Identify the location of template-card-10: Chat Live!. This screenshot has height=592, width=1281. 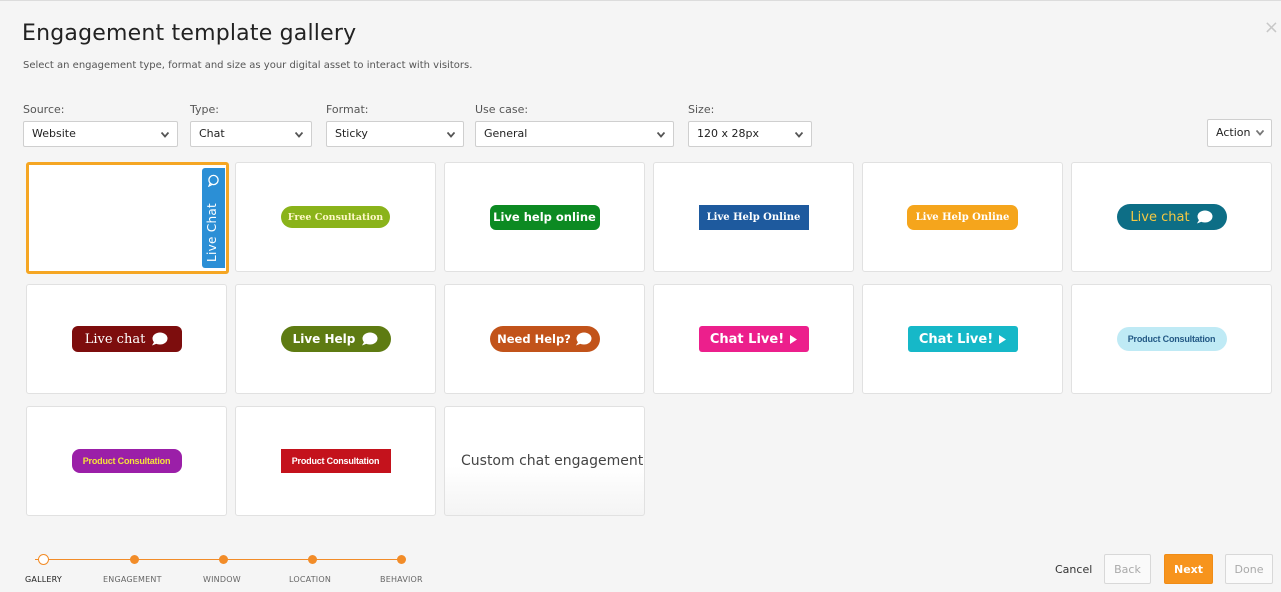
(753, 339).